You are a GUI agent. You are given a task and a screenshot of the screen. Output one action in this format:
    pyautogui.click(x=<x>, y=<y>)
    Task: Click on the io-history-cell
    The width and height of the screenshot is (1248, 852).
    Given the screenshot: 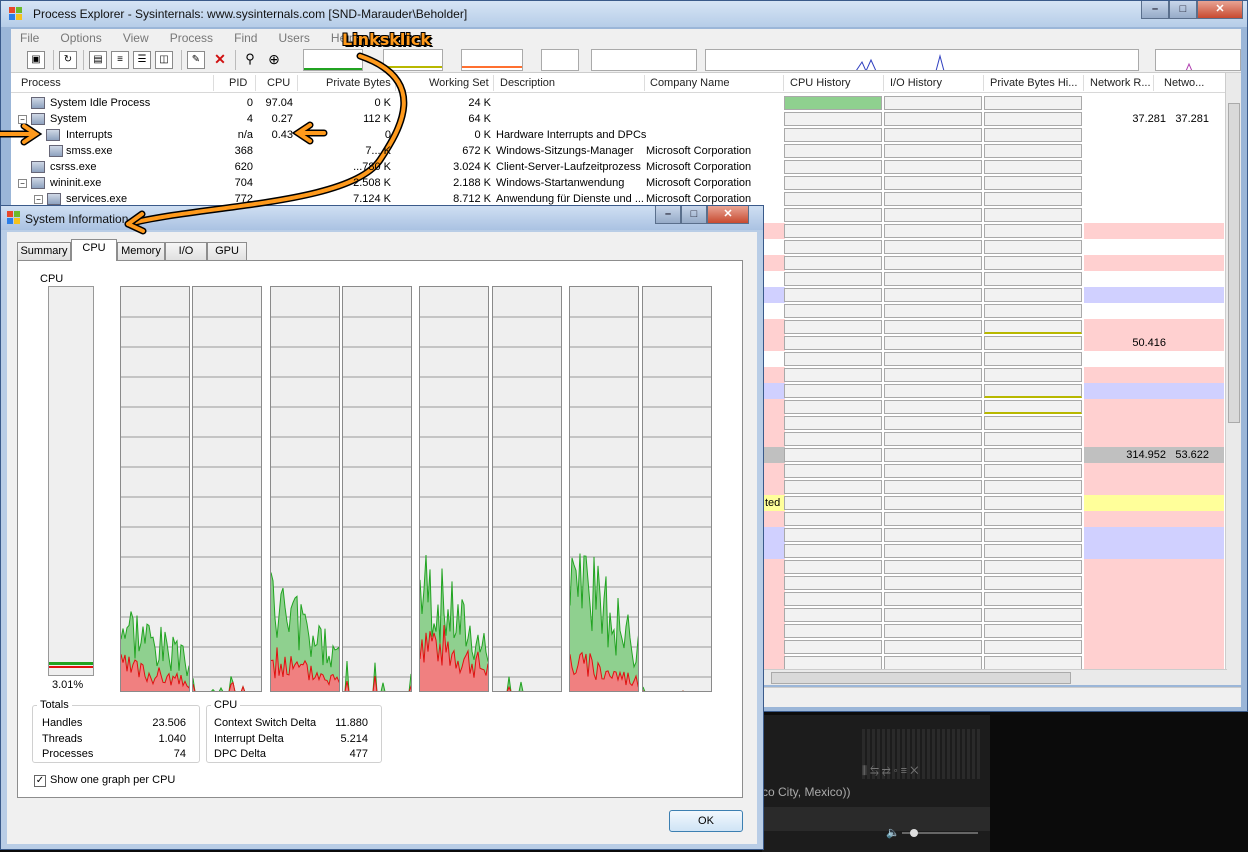 What is the action you would take?
    pyautogui.click(x=933, y=535)
    